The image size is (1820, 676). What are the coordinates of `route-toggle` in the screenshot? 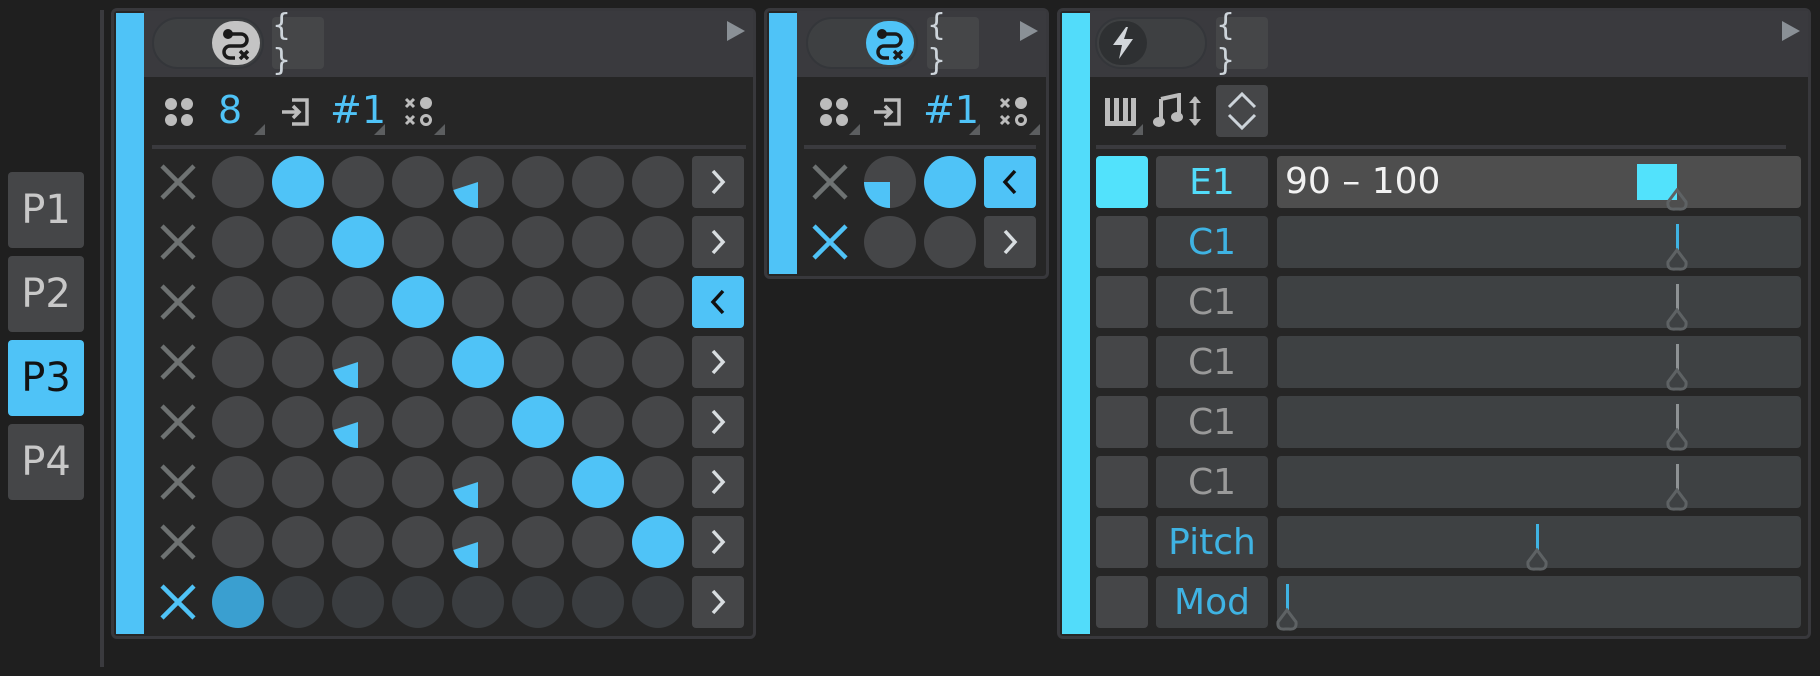 It's located at (862, 43).